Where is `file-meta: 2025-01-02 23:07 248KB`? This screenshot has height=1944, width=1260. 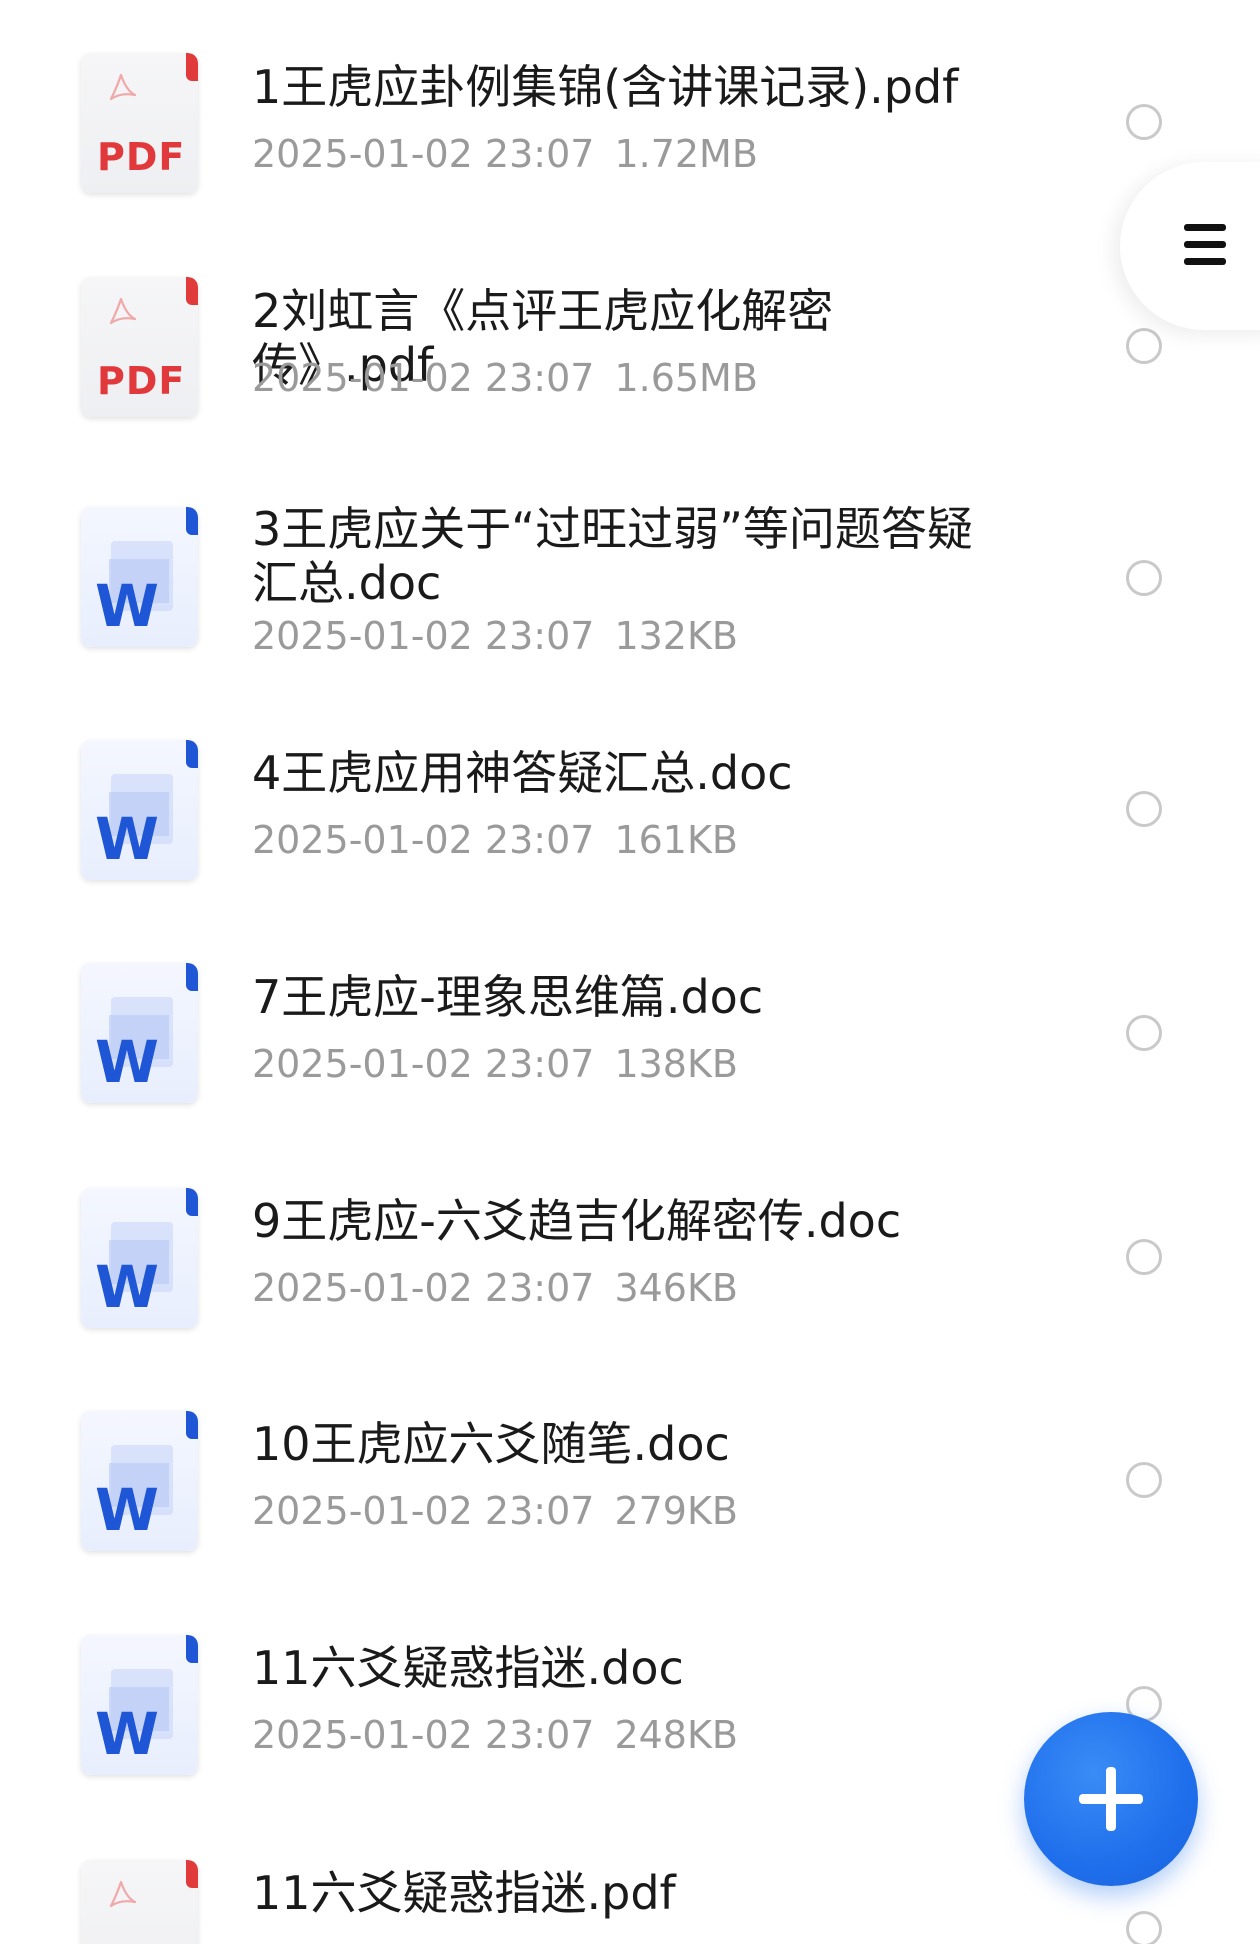
file-meta: 2025-01-02 23:07 248KB is located at coordinates (495, 1735).